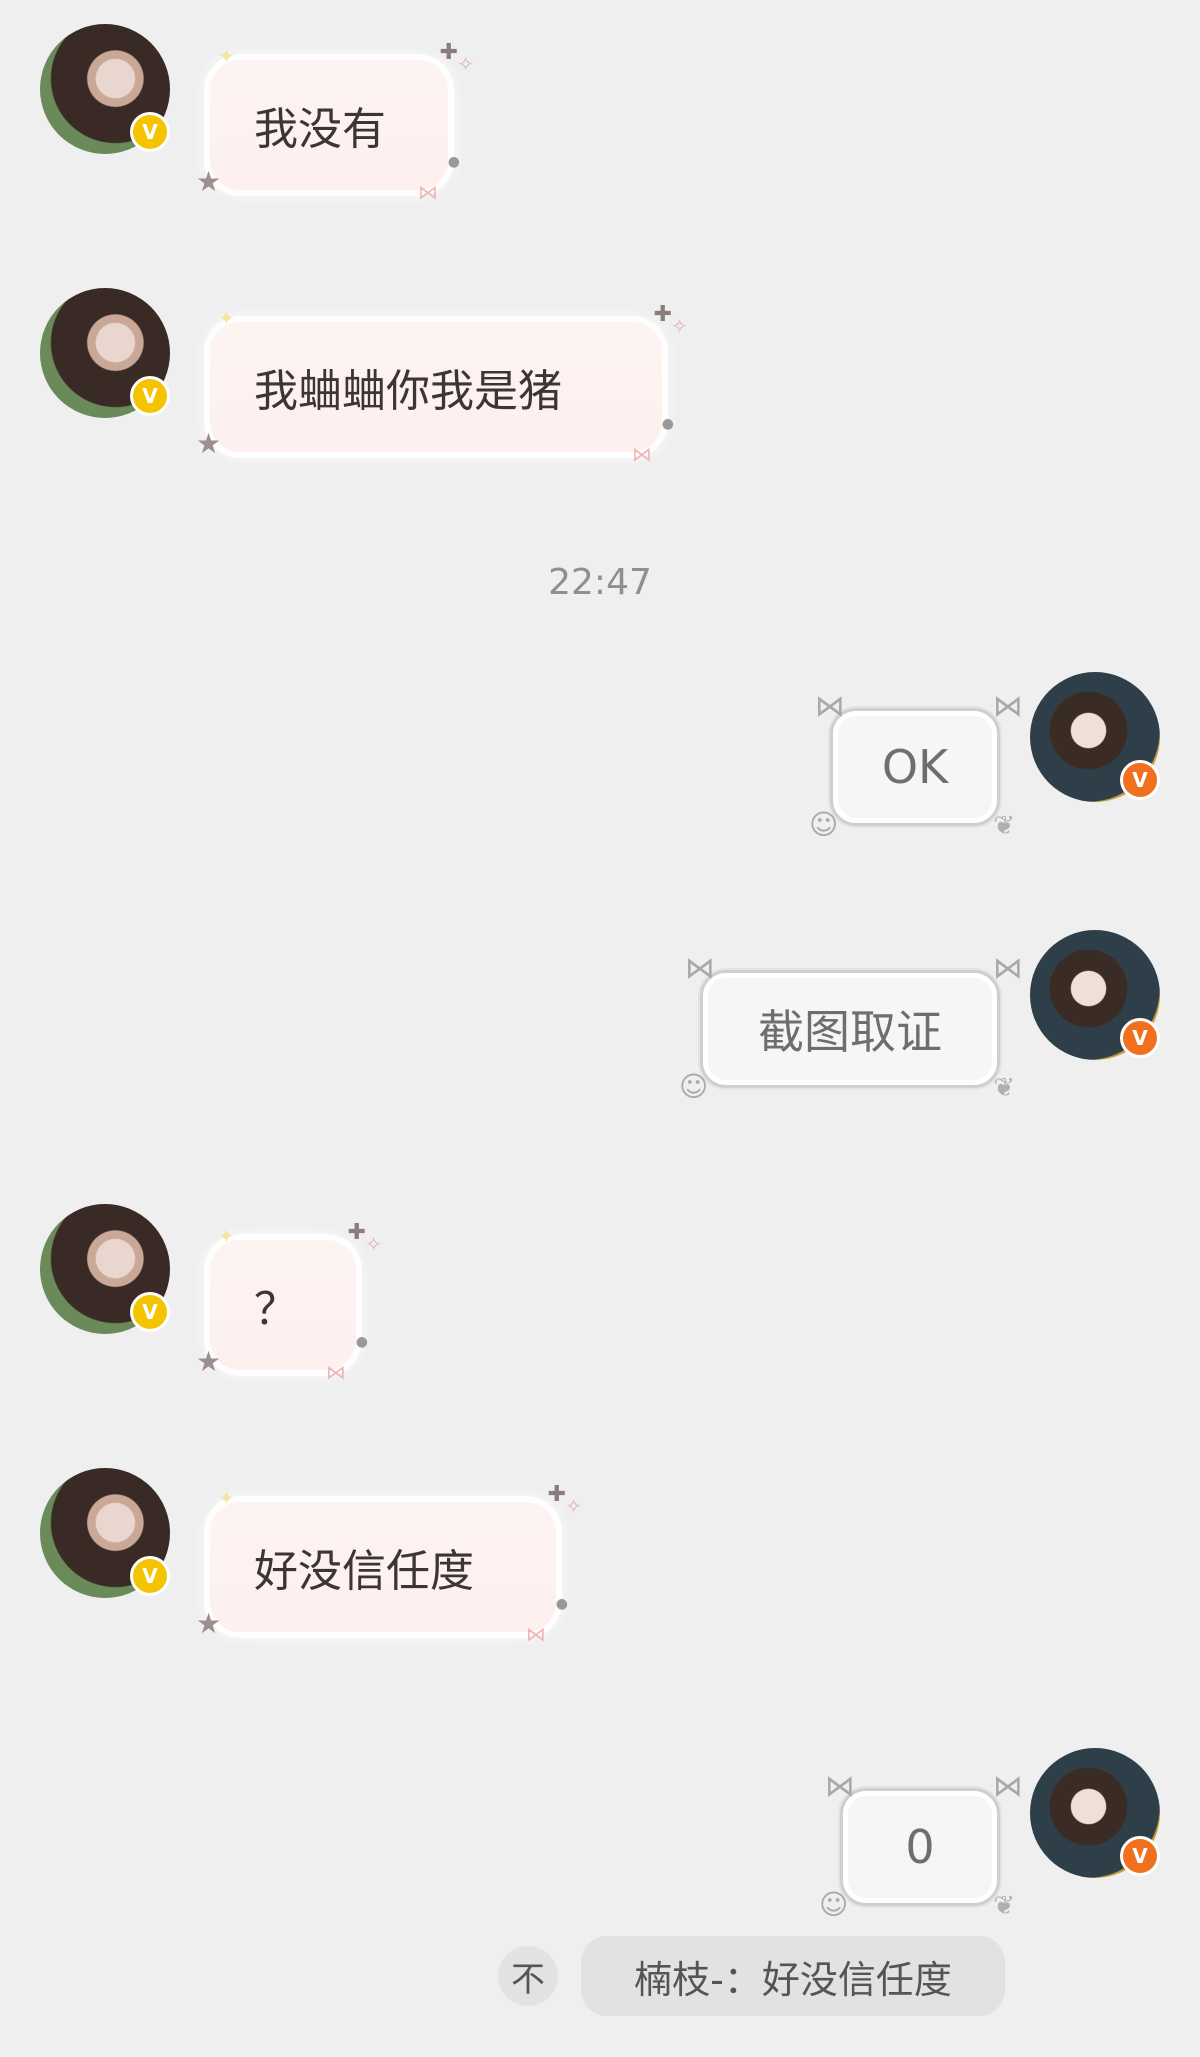 This screenshot has width=1200, height=2057. I want to click on message-text: 0, so click(920, 1847).